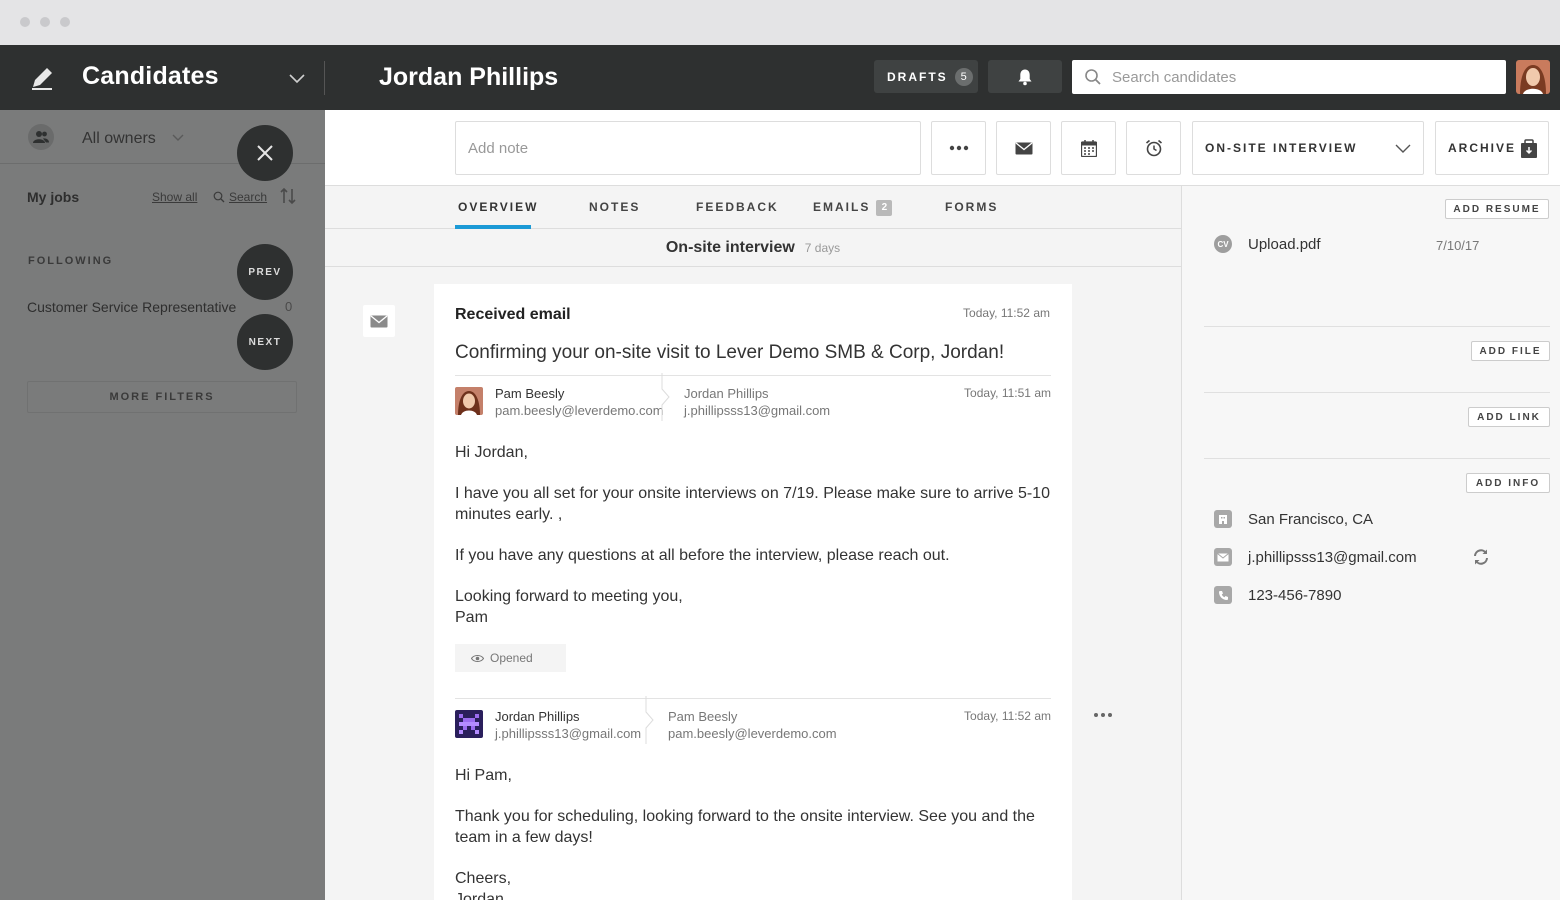  I want to click on sync-icon, so click(1481, 557).